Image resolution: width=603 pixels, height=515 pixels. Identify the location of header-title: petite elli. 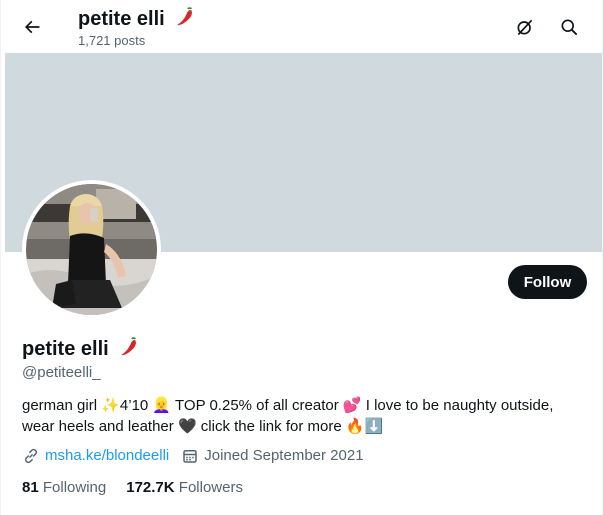
(137, 18).